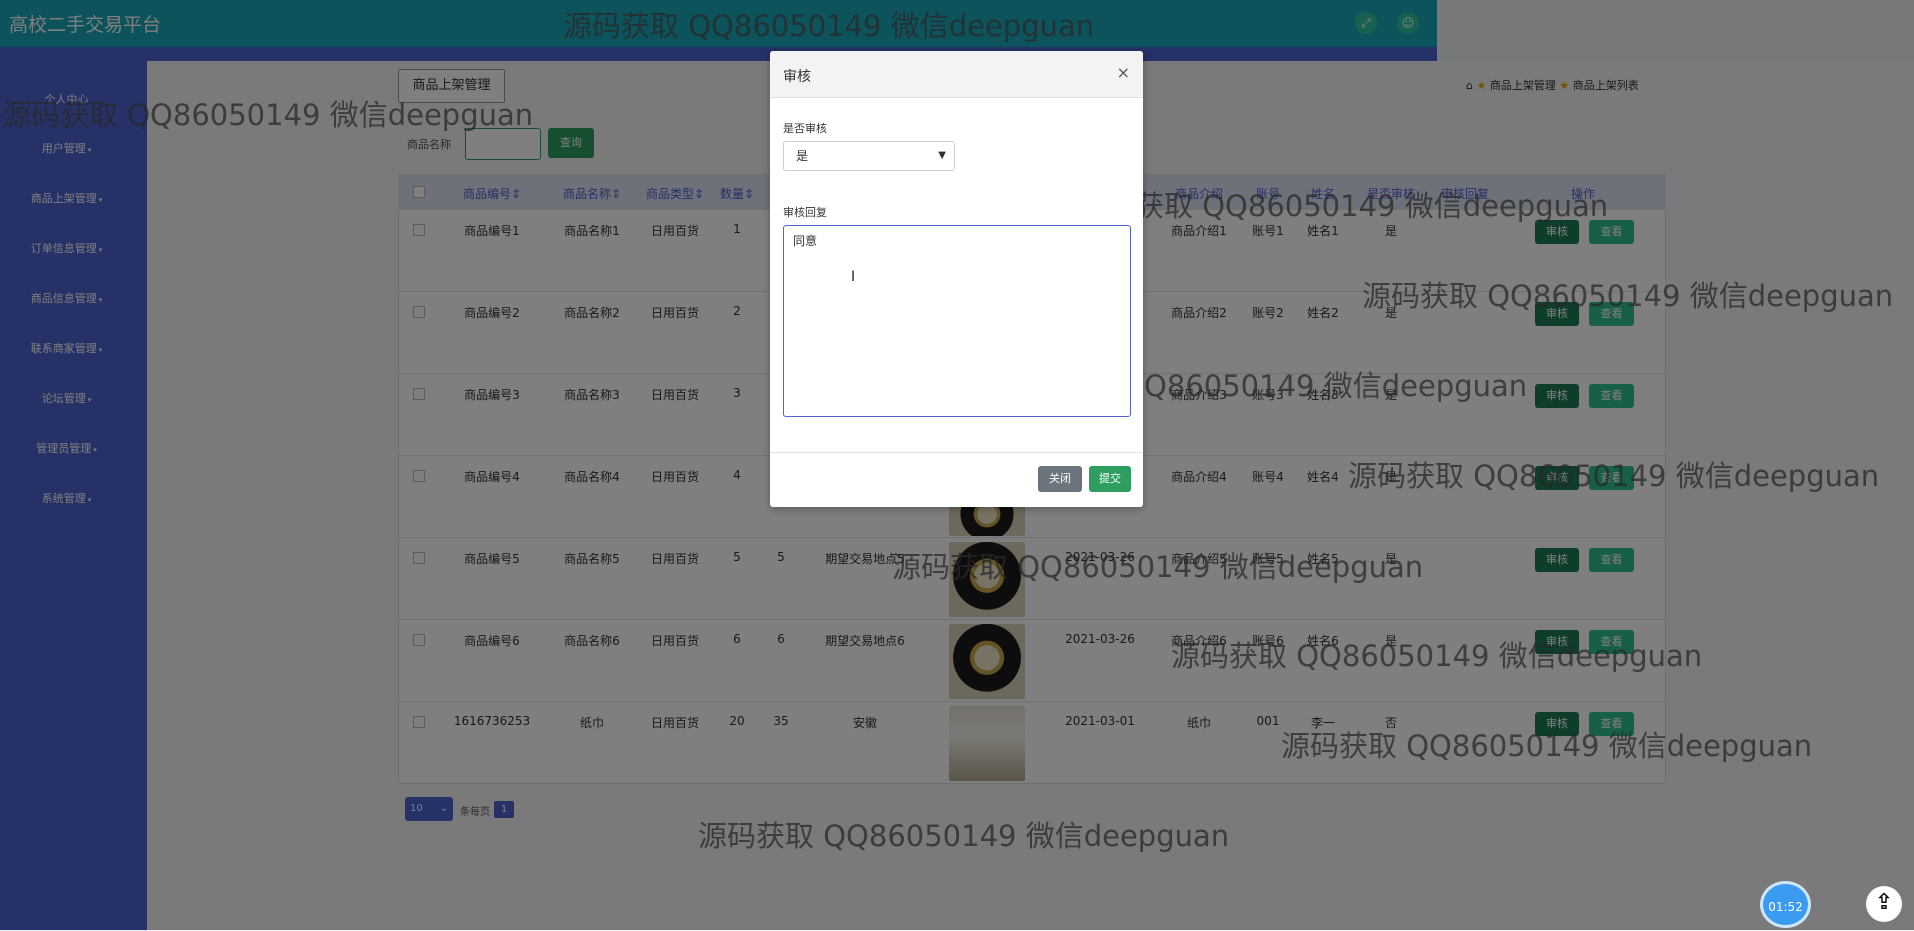 The width and height of the screenshot is (1914, 931). What do you see at coordinates (1123, 72) in the screenshot?
I see `close-icon: ×` at bounding box center [1123, 72].